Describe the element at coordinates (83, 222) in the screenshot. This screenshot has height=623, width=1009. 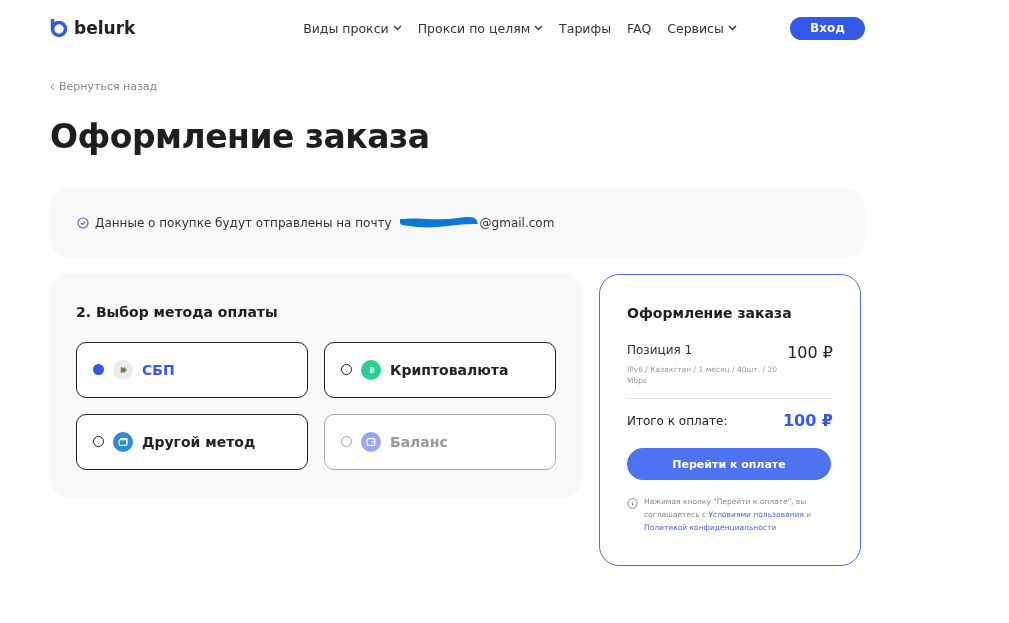
I see `check-circle-icon` at that location.